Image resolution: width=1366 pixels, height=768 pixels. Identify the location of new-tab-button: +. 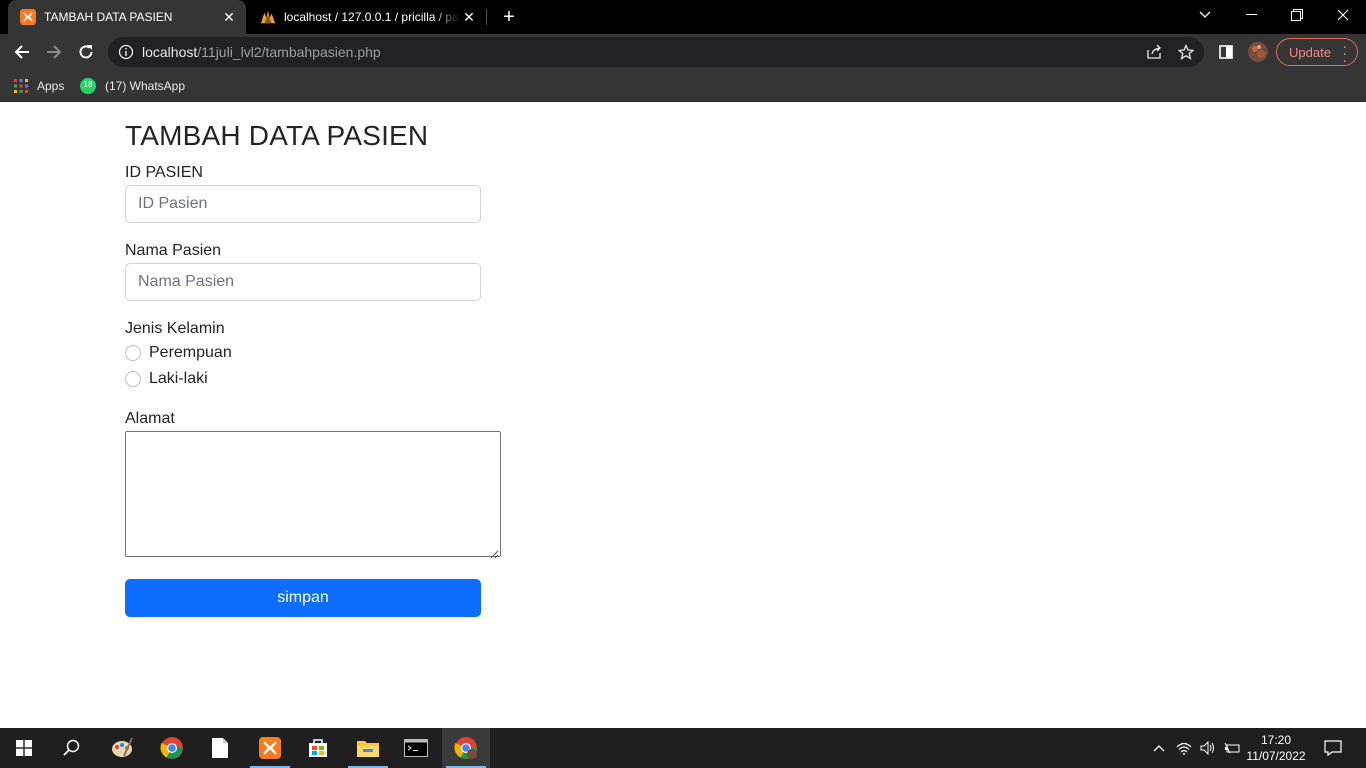
(509, 17).